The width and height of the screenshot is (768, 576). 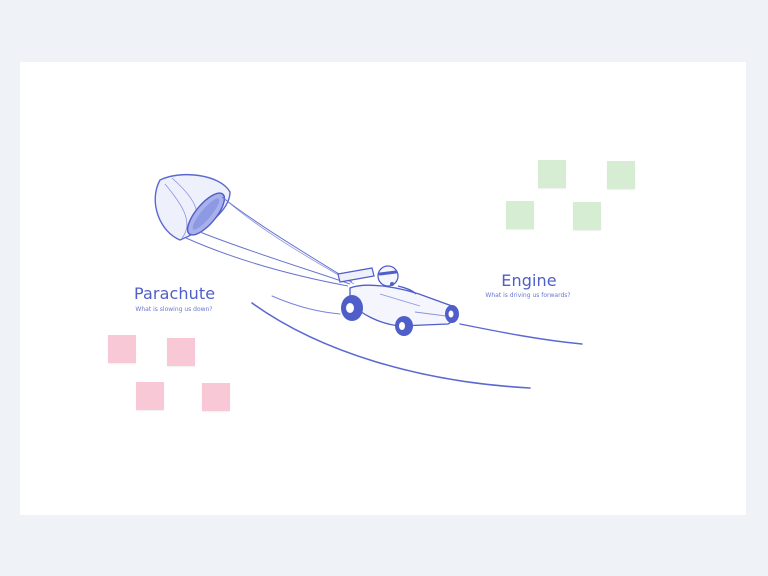 What do you see at coordinates (175, 293) in the screenshot?
I see `parachute-section-title: Parachute` at bounding box center [175, 293].